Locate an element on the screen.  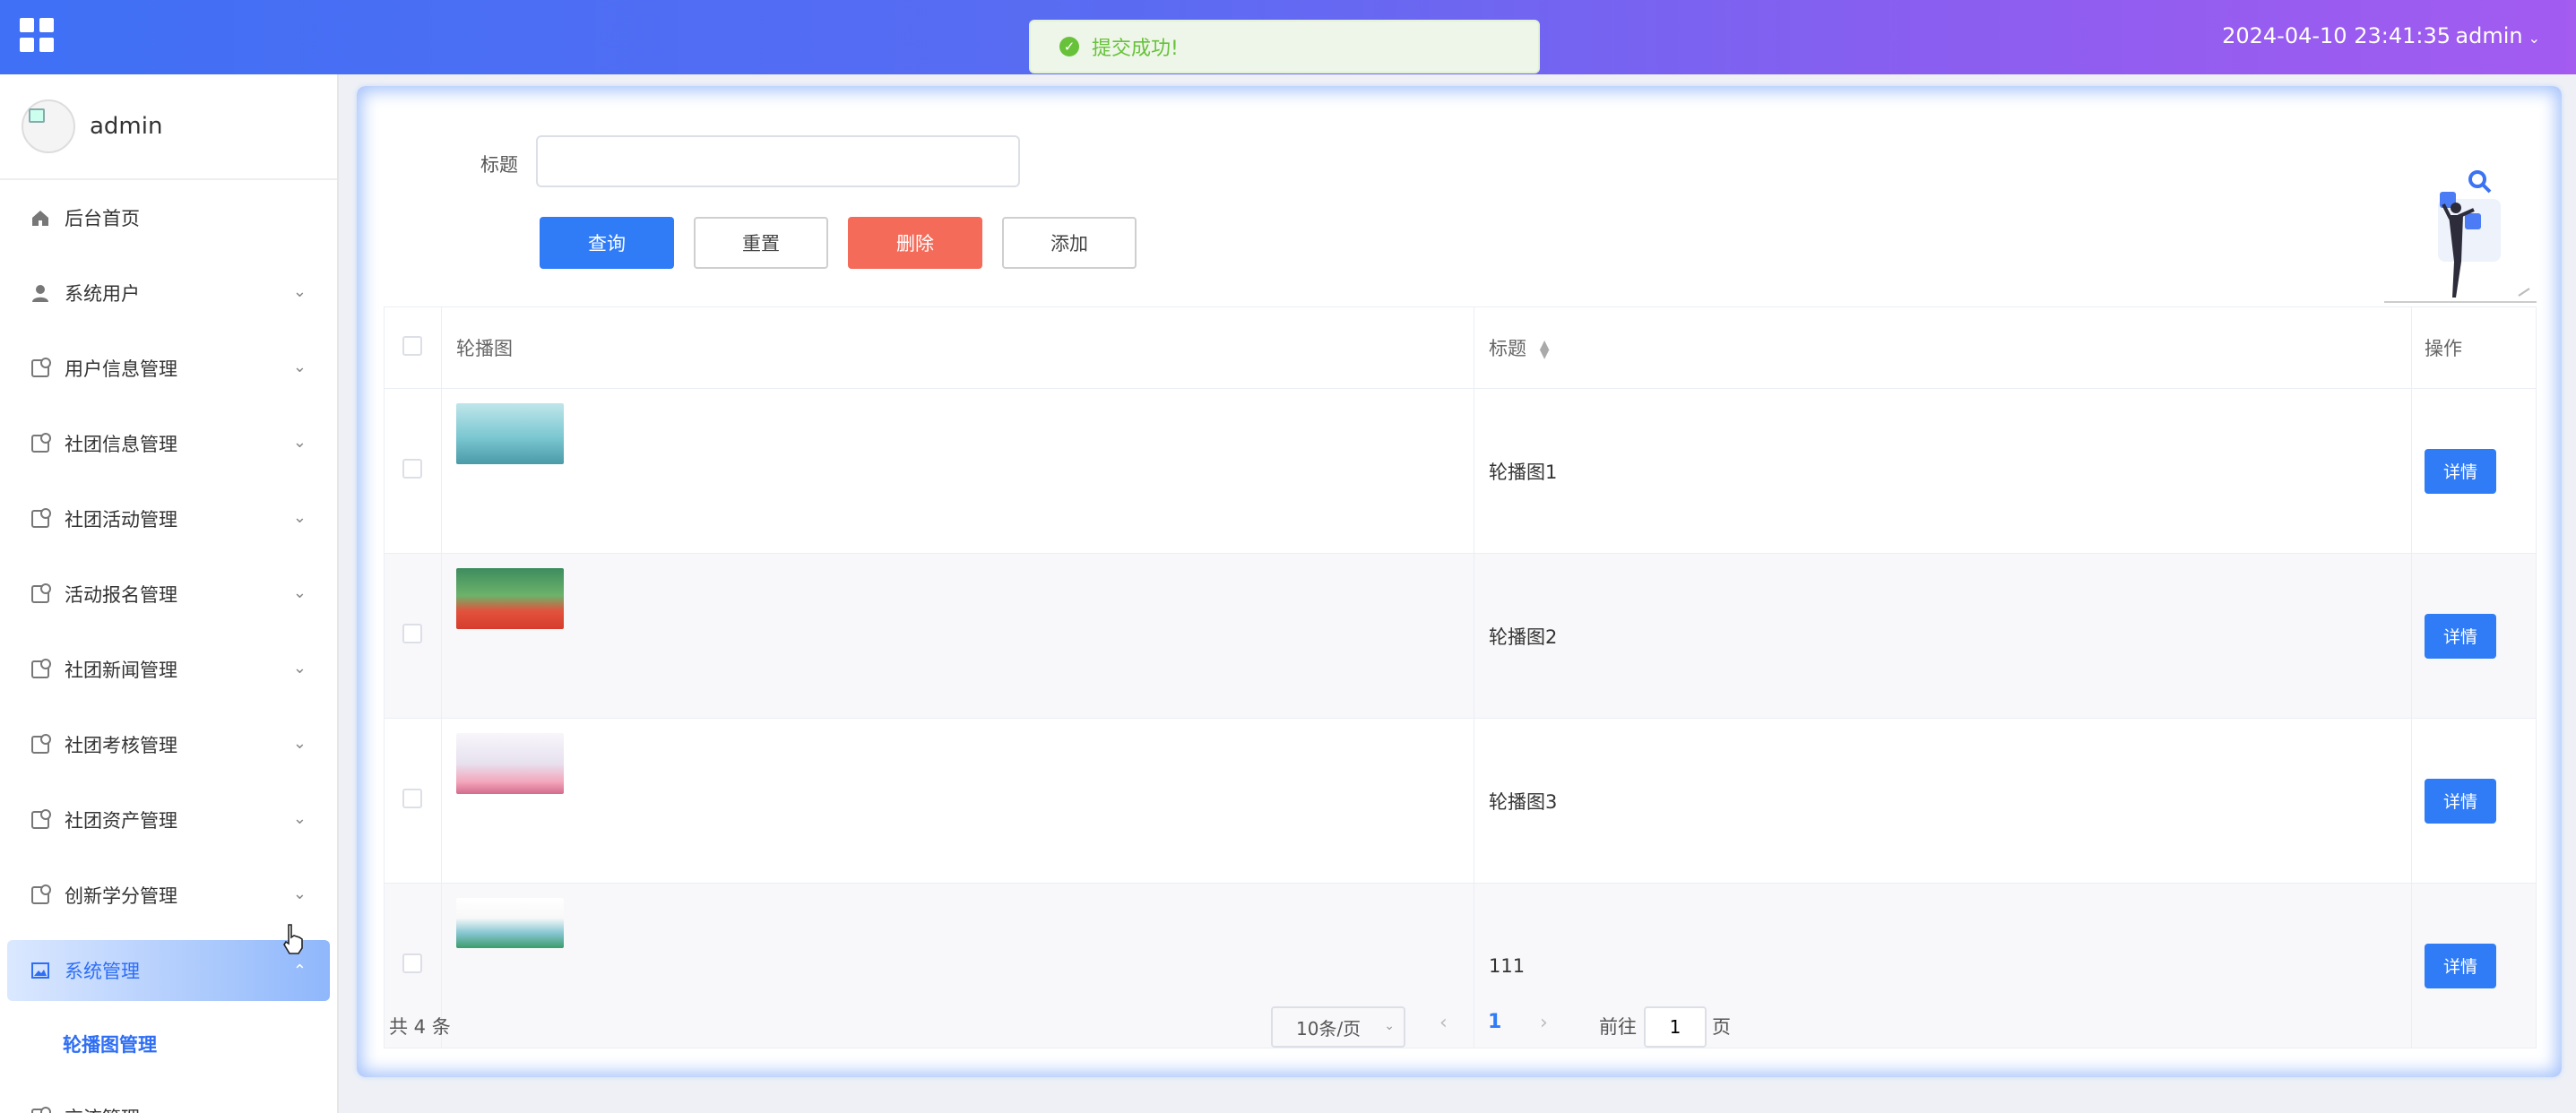
reset-button: 重置 is located at coordinates (761, 243).